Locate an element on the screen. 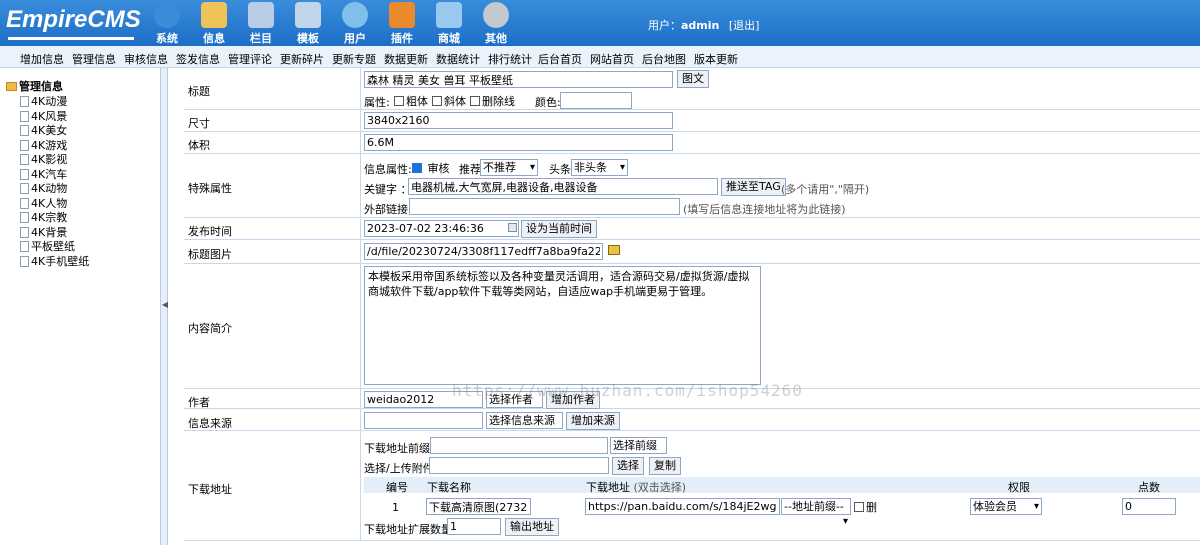 Image resolution: width=1200 pixels, height=545 pixels. external-link-label: 外部链接: is located at coordinates (388, 209).